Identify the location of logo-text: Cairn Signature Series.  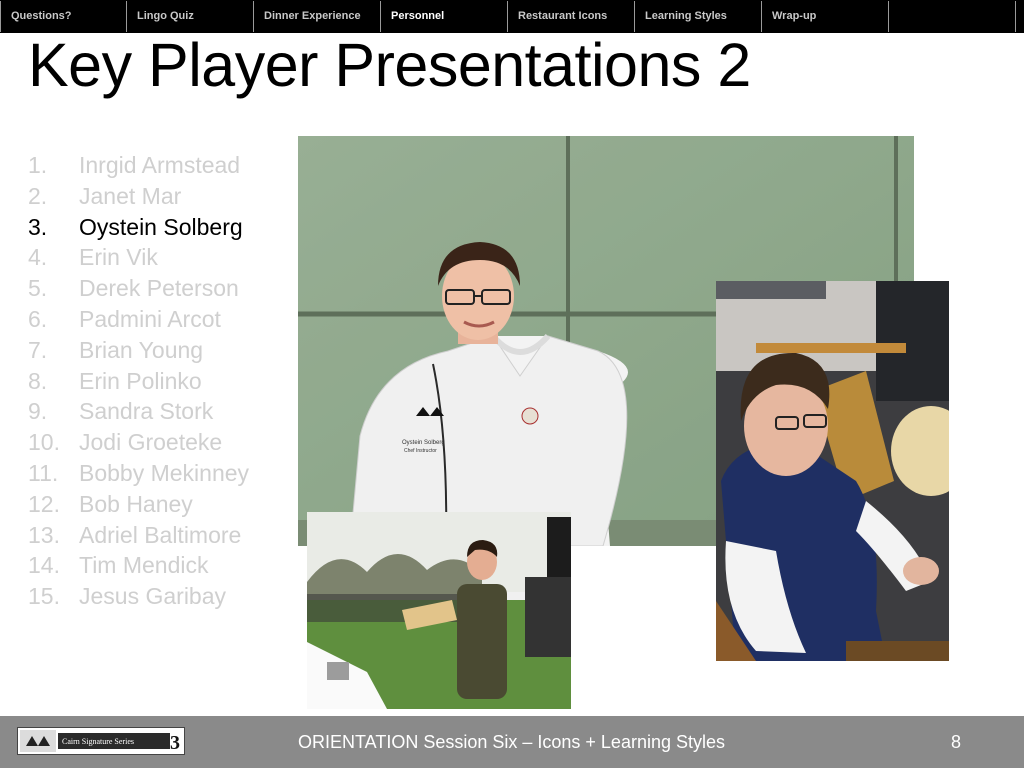
(98, 741).